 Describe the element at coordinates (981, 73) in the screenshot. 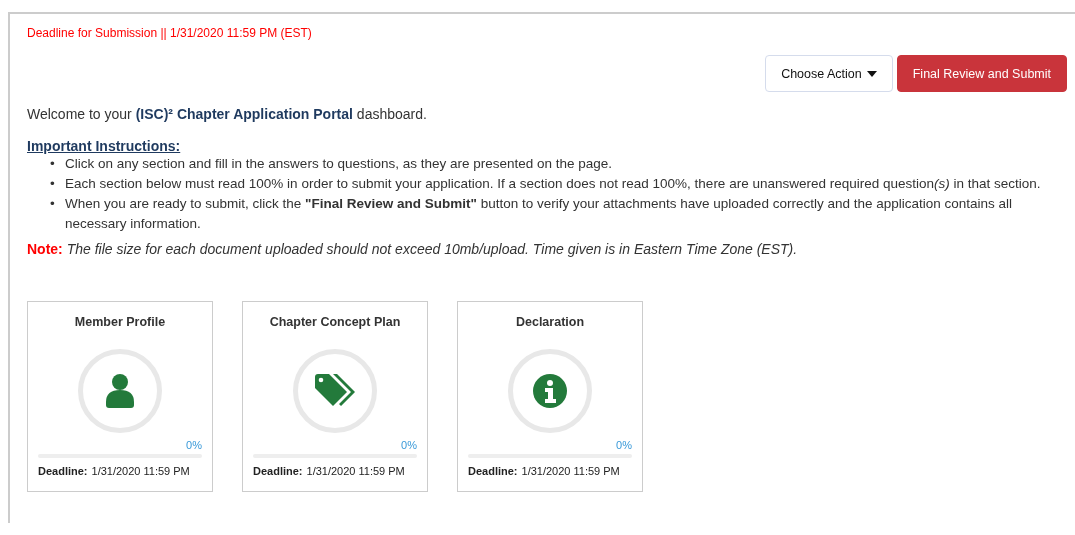

I see `submit-button: Final Review and Submit` at that location.